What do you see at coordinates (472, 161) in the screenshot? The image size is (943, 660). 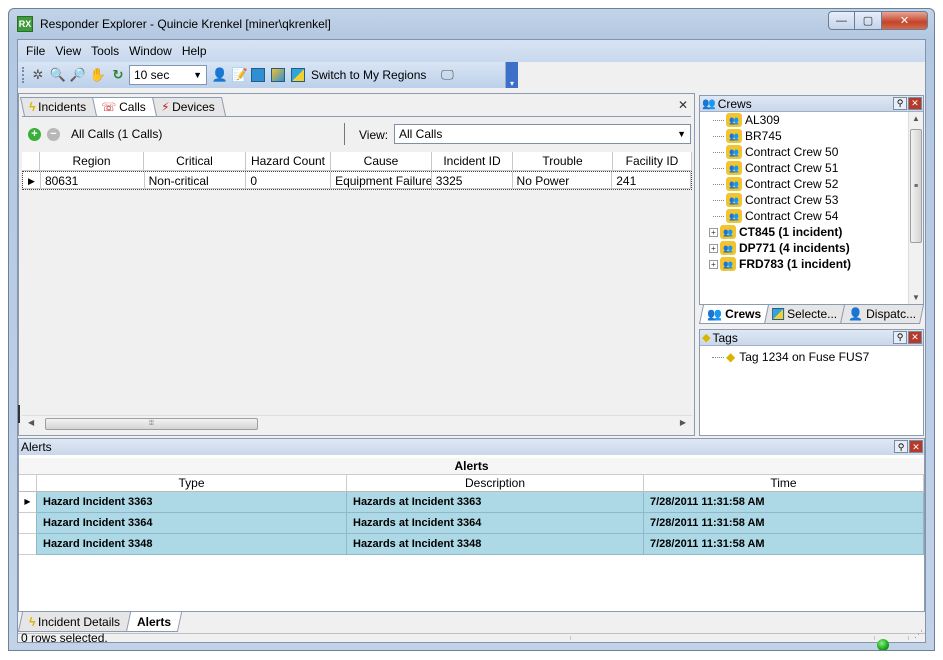 I see `column-header-incident-id: Incident ID` at bounding box center [472, 161].